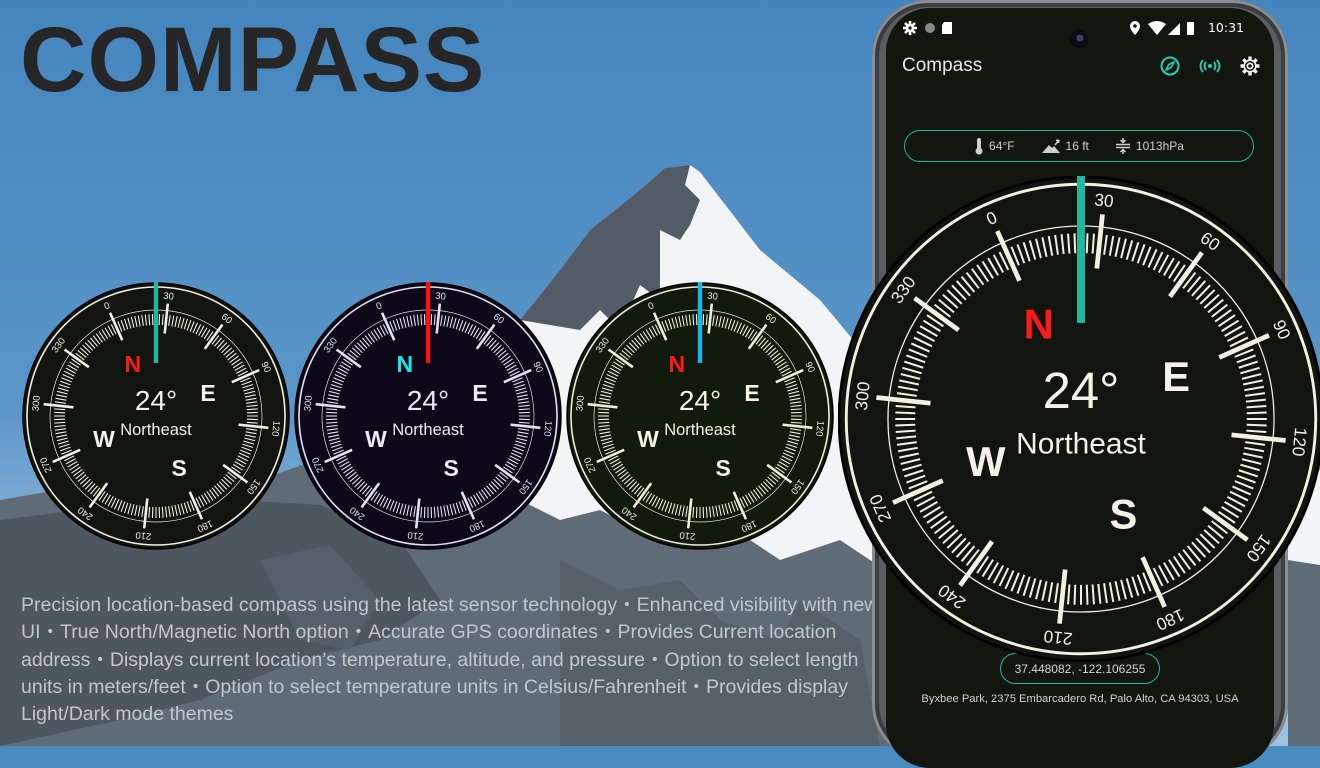 The height and width of the screenshot is (768, 1320). Describe the element at coordinates (253, 60) in the screenshot. I see `promo-title: COMPASS` at that location.